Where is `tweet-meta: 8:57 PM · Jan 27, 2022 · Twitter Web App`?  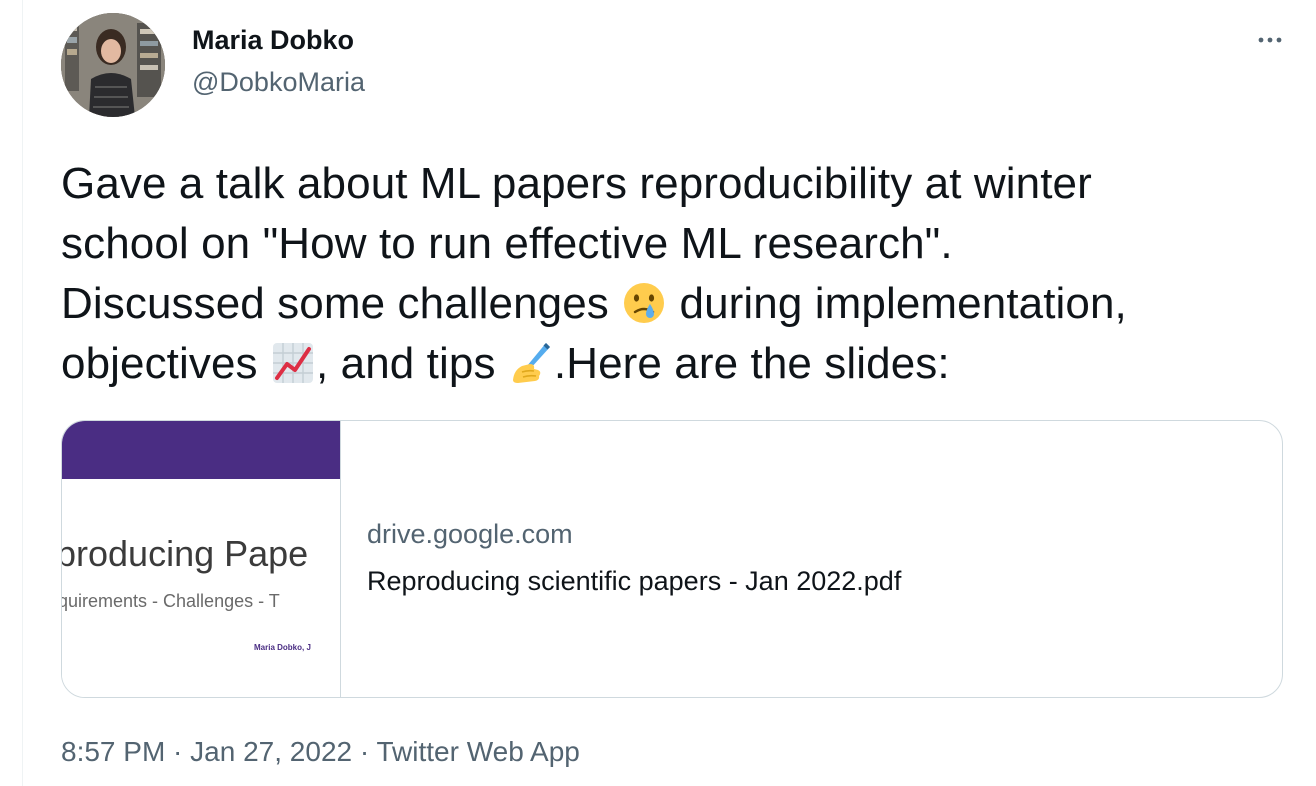 tweet-meta: 8:57 PM · Jan 27, 2022 · Twitter Web App is located at coordinates (320, 752).